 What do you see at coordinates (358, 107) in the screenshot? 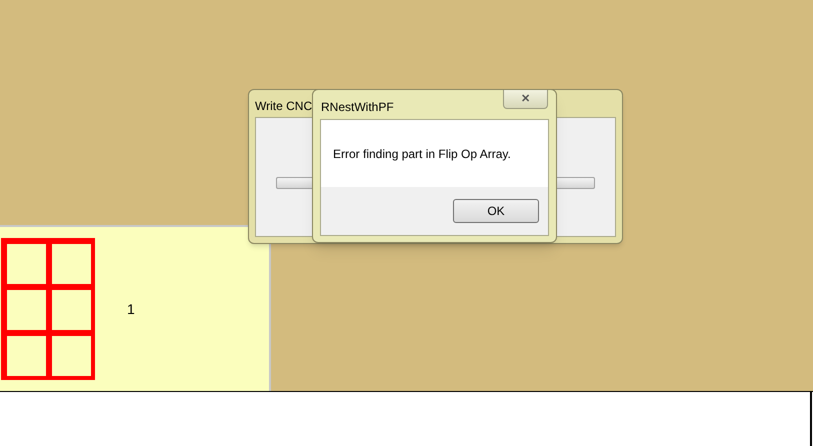
I see `dialog-title: RNestWithPF` at bounding box center [358, 107].